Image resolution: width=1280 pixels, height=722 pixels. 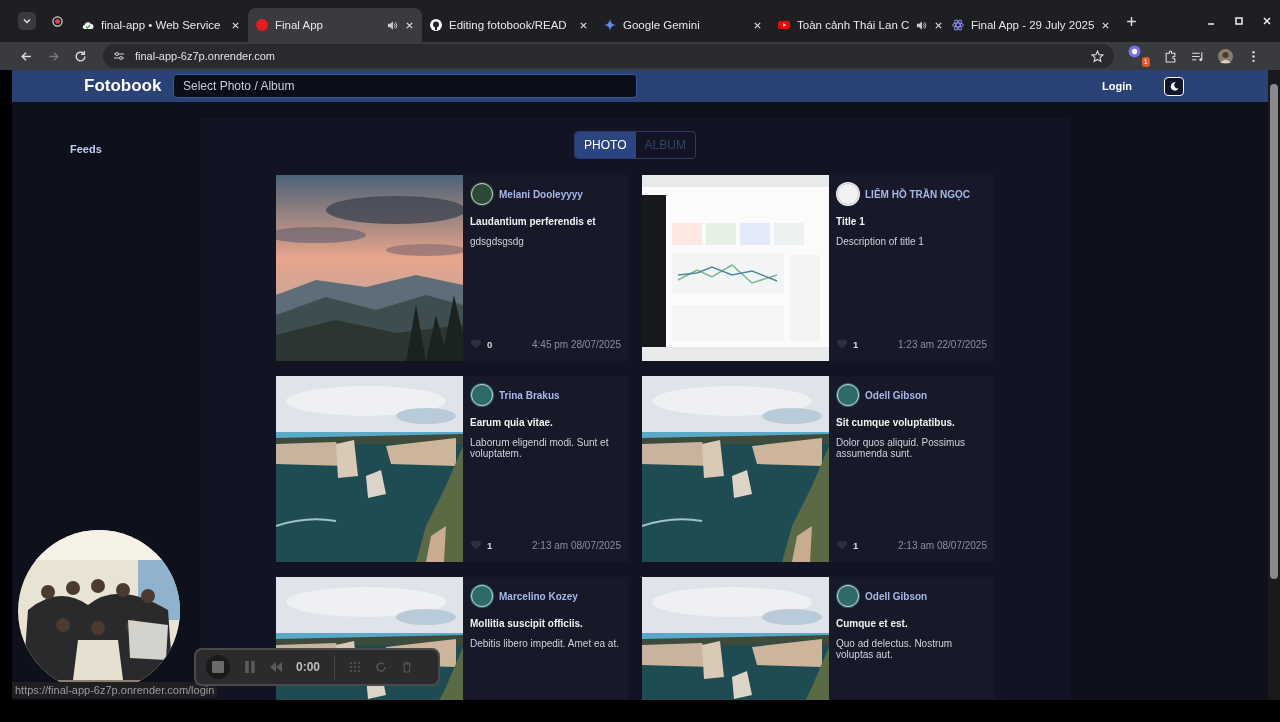 I want to click on tab-title: Google Gemini, so click(x=662, y=25).